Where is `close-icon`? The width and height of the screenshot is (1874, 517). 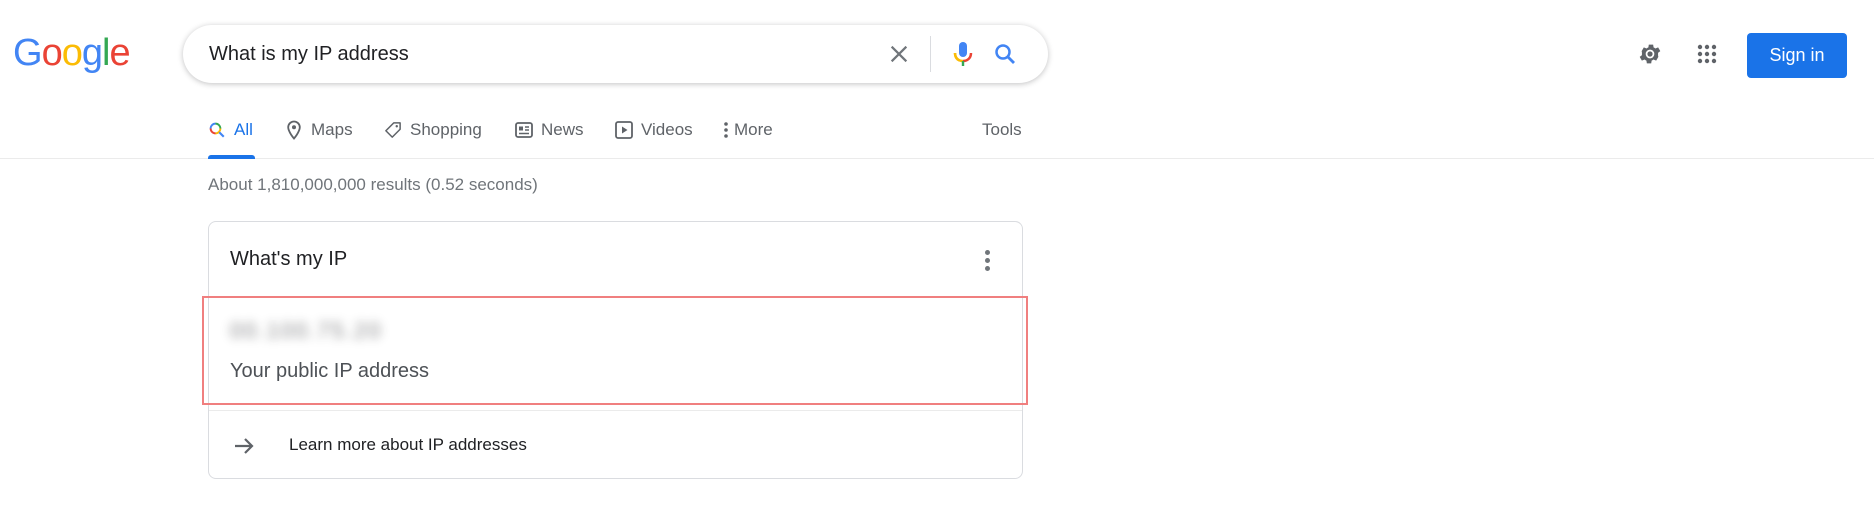 close-icon is located at coordinates (899, 54).